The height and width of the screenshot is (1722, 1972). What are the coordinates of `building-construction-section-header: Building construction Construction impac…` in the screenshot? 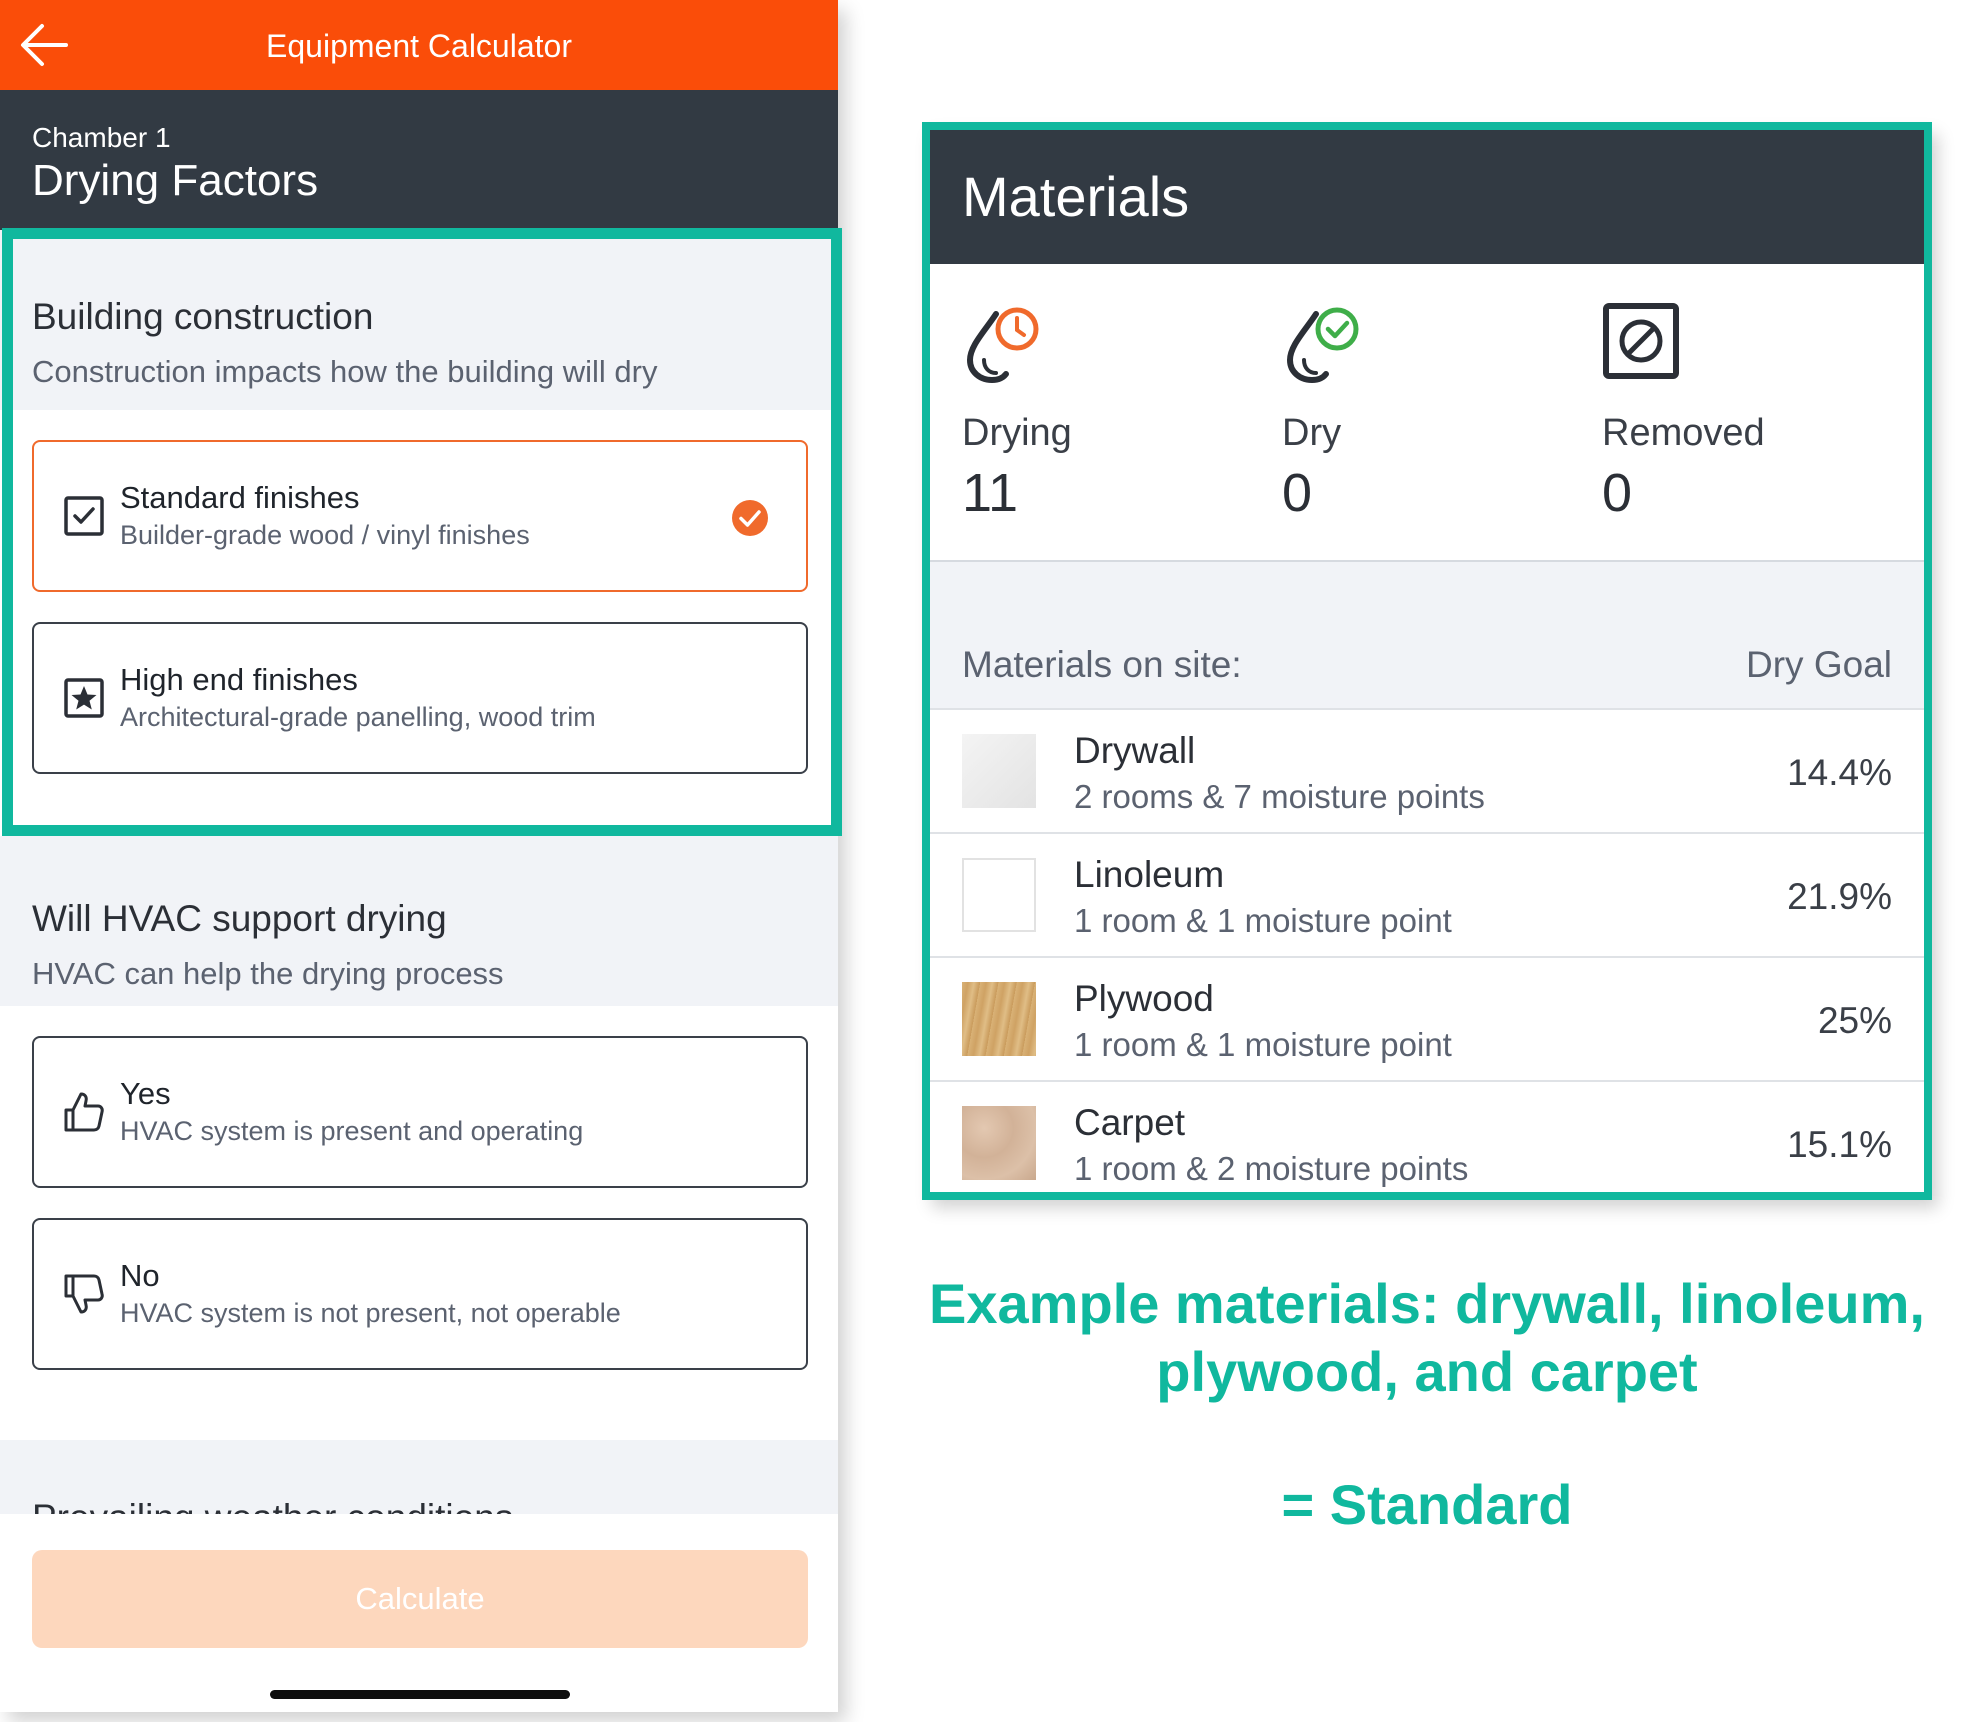 It's located at (419, 320).